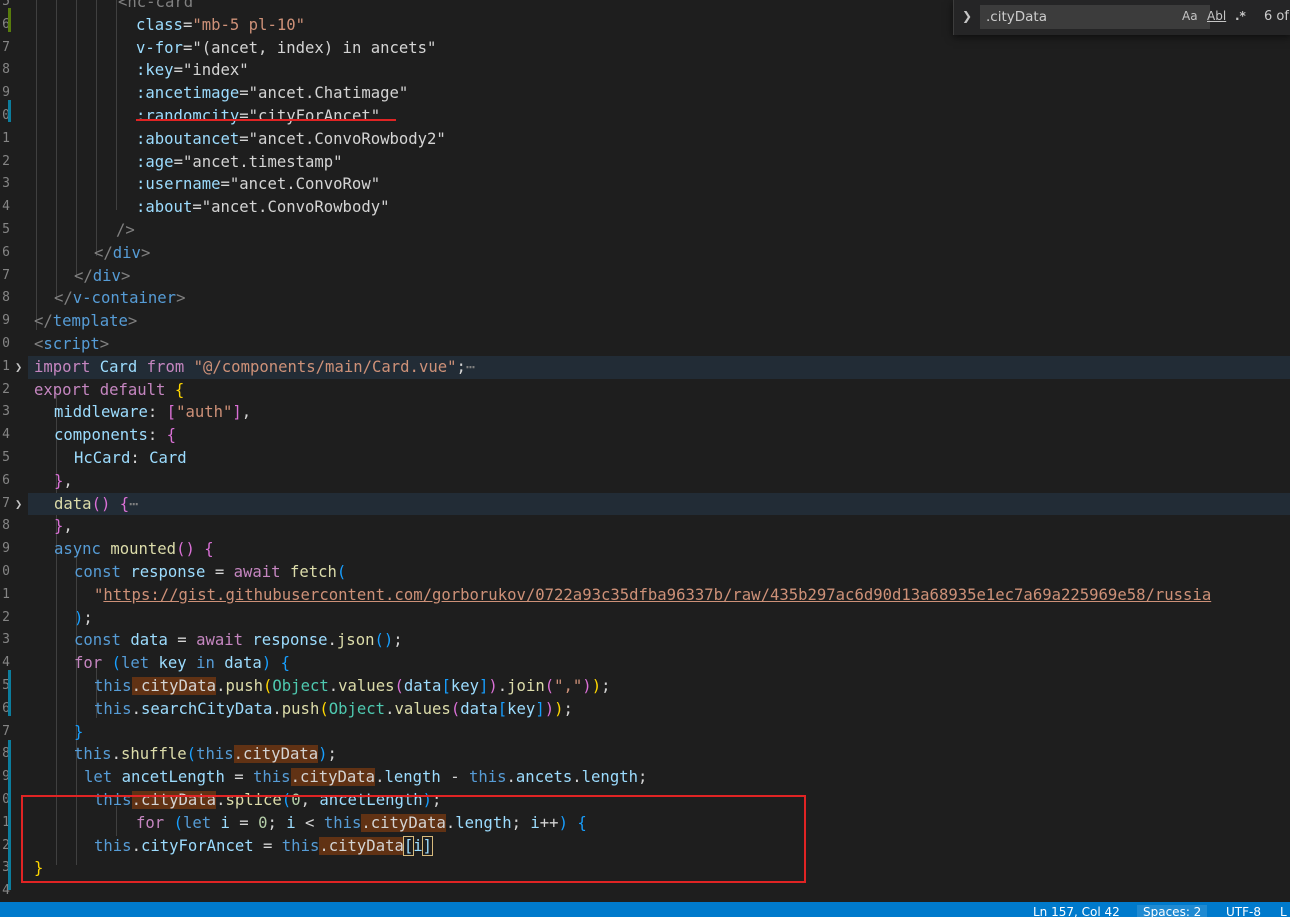  What do you see at coordinates (188, 116) in the screenshot?
I see `code-token: :randomcity` at bounding box center [188, 116].